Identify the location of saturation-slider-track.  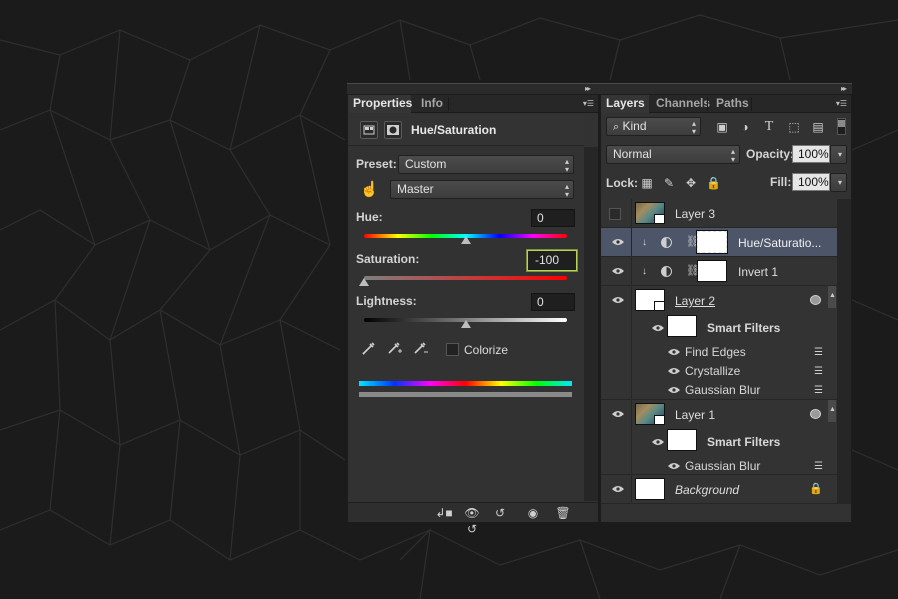
(465, 278).